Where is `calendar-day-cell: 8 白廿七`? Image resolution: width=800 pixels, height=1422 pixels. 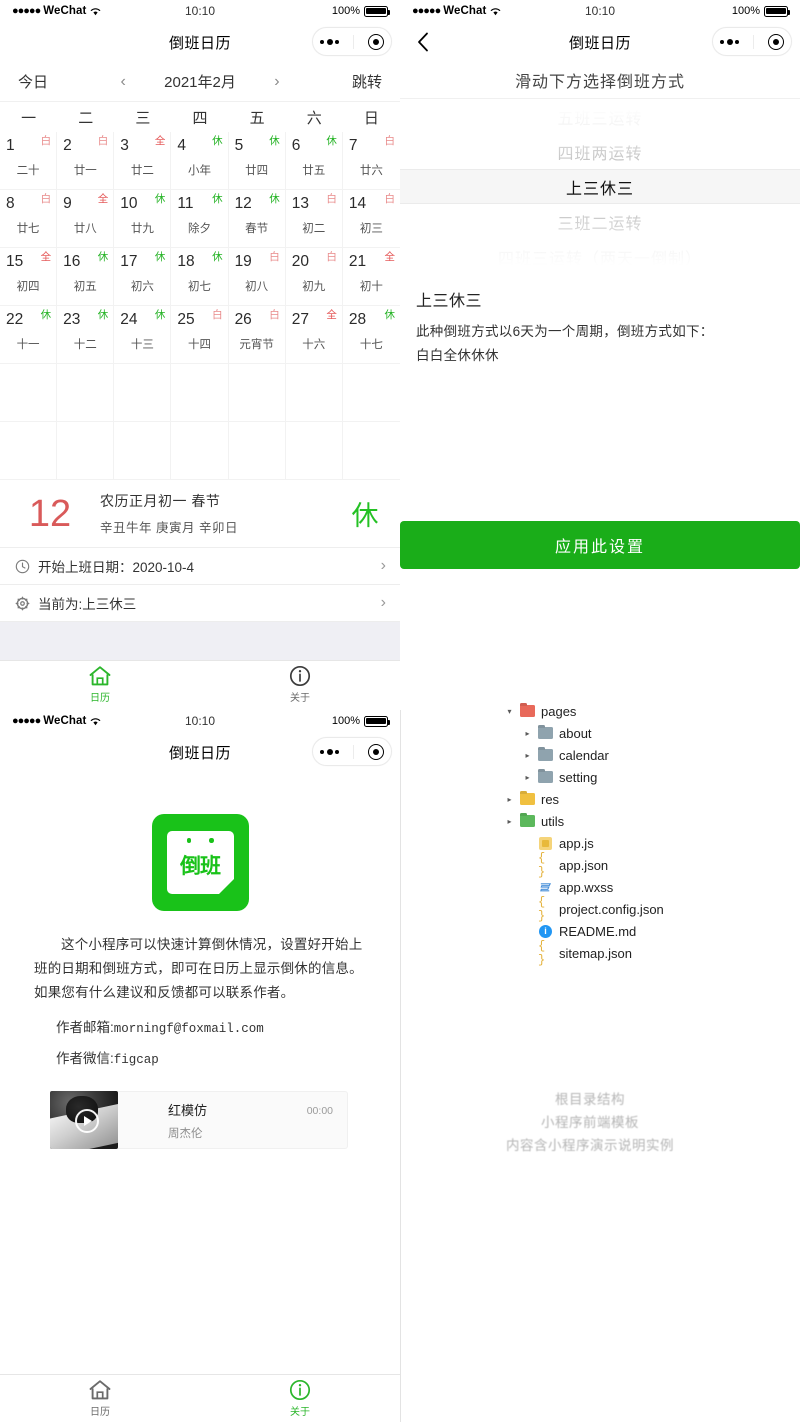 calendar-day-cell: 8 白廿七 is located at coordinates (29, 219).